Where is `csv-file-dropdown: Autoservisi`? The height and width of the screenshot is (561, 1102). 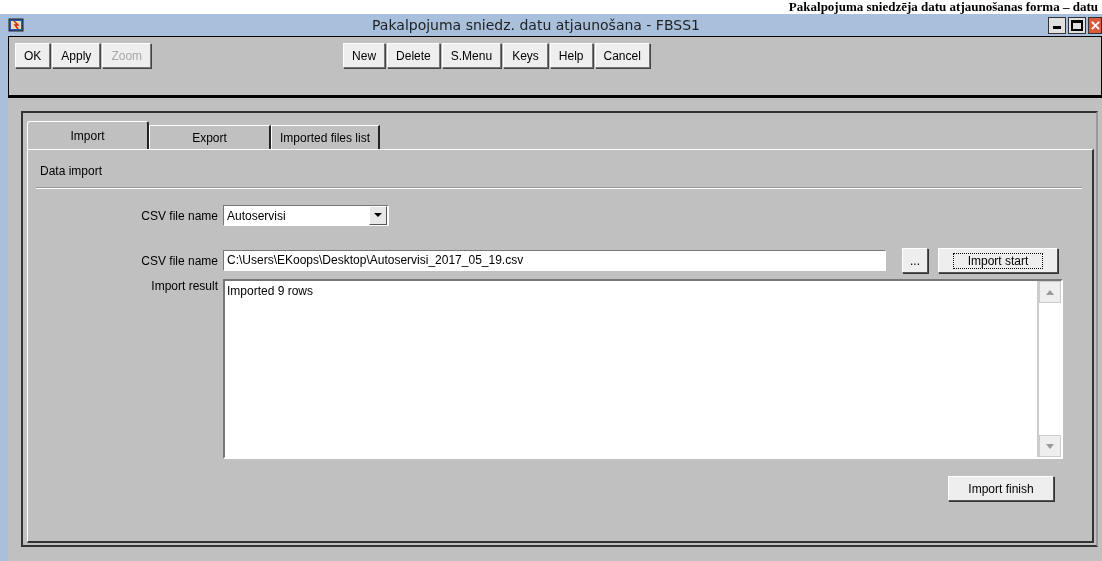
csv-file-dropdown: Autoservisi is located at coordinates (306, 215).